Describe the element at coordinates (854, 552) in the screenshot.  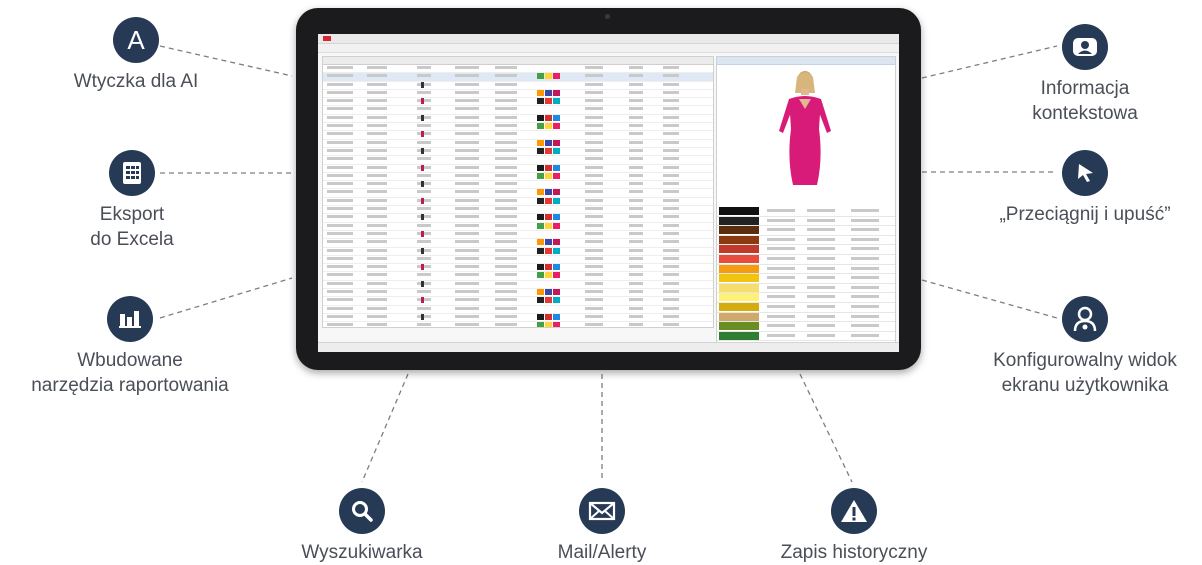
I see `feature-label: Zapis historyczny` at that location.